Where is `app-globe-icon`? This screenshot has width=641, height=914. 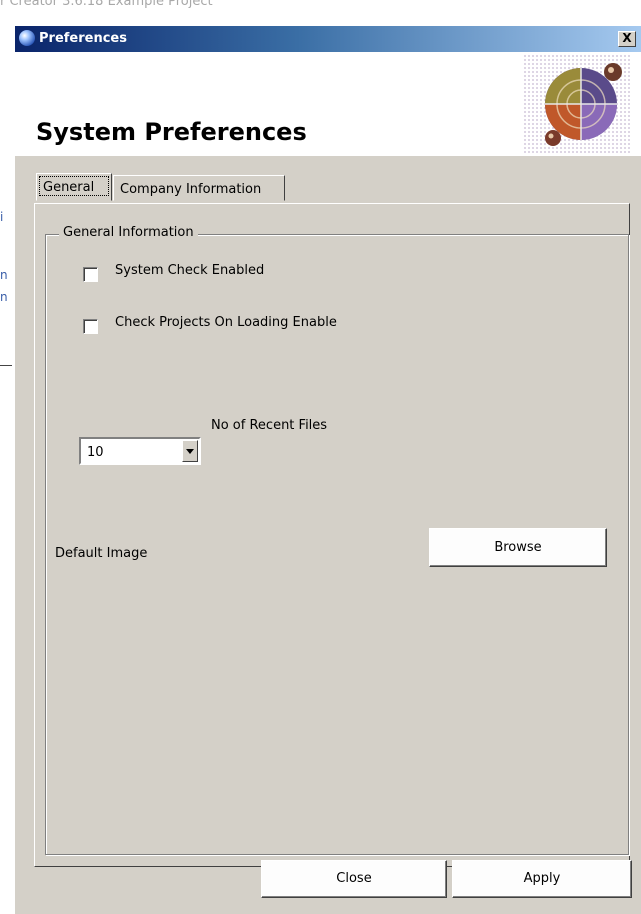 app-globe-icon is located at coordinates (27, 38).